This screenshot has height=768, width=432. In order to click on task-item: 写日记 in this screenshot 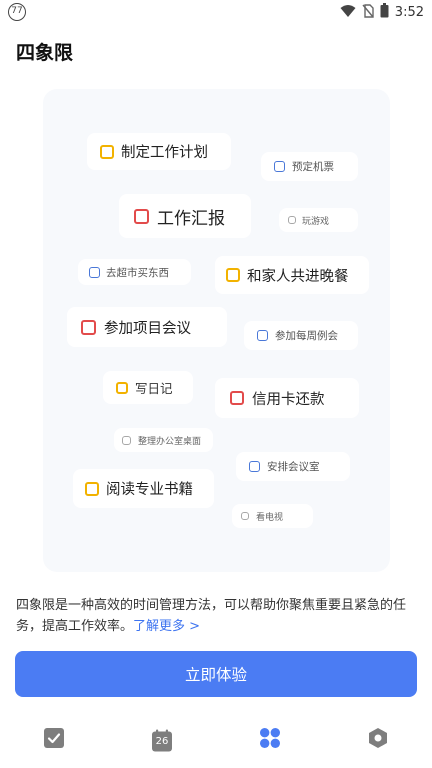, I will do `click(148, 387)`.